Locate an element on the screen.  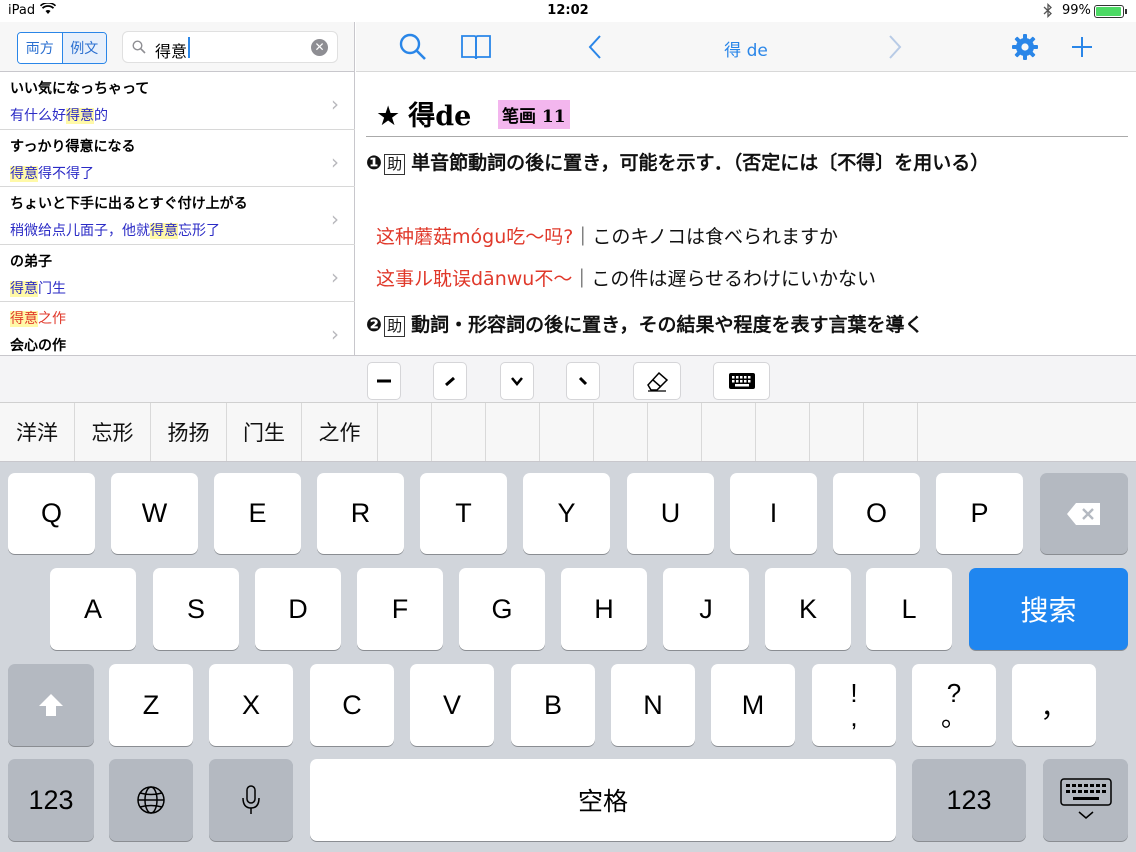
stroke-dot-key is located at coordinates (450, 381).